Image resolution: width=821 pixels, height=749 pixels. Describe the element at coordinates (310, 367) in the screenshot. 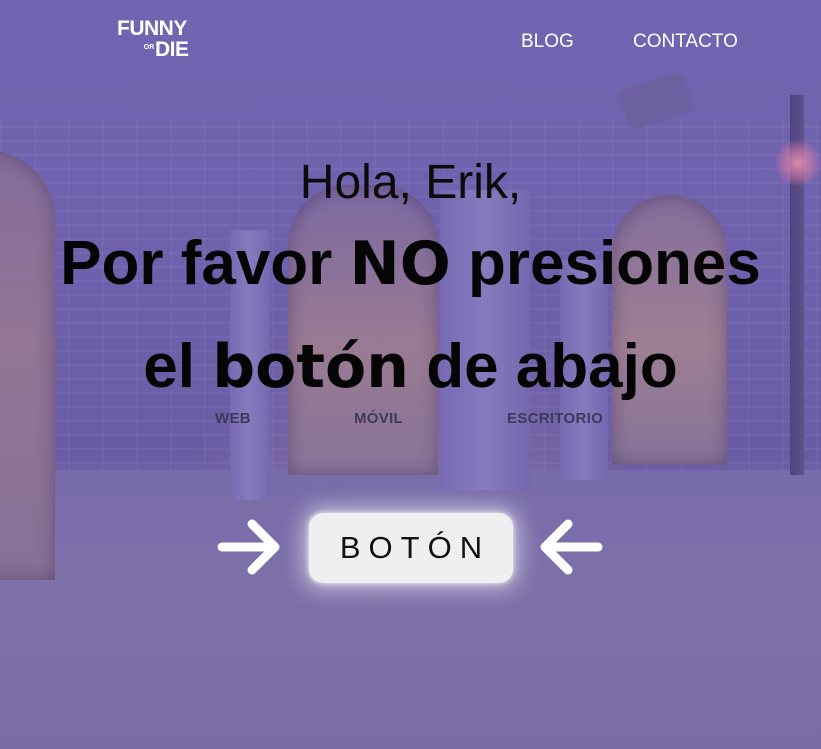

I see `headline-emphasis: botón` at that location.